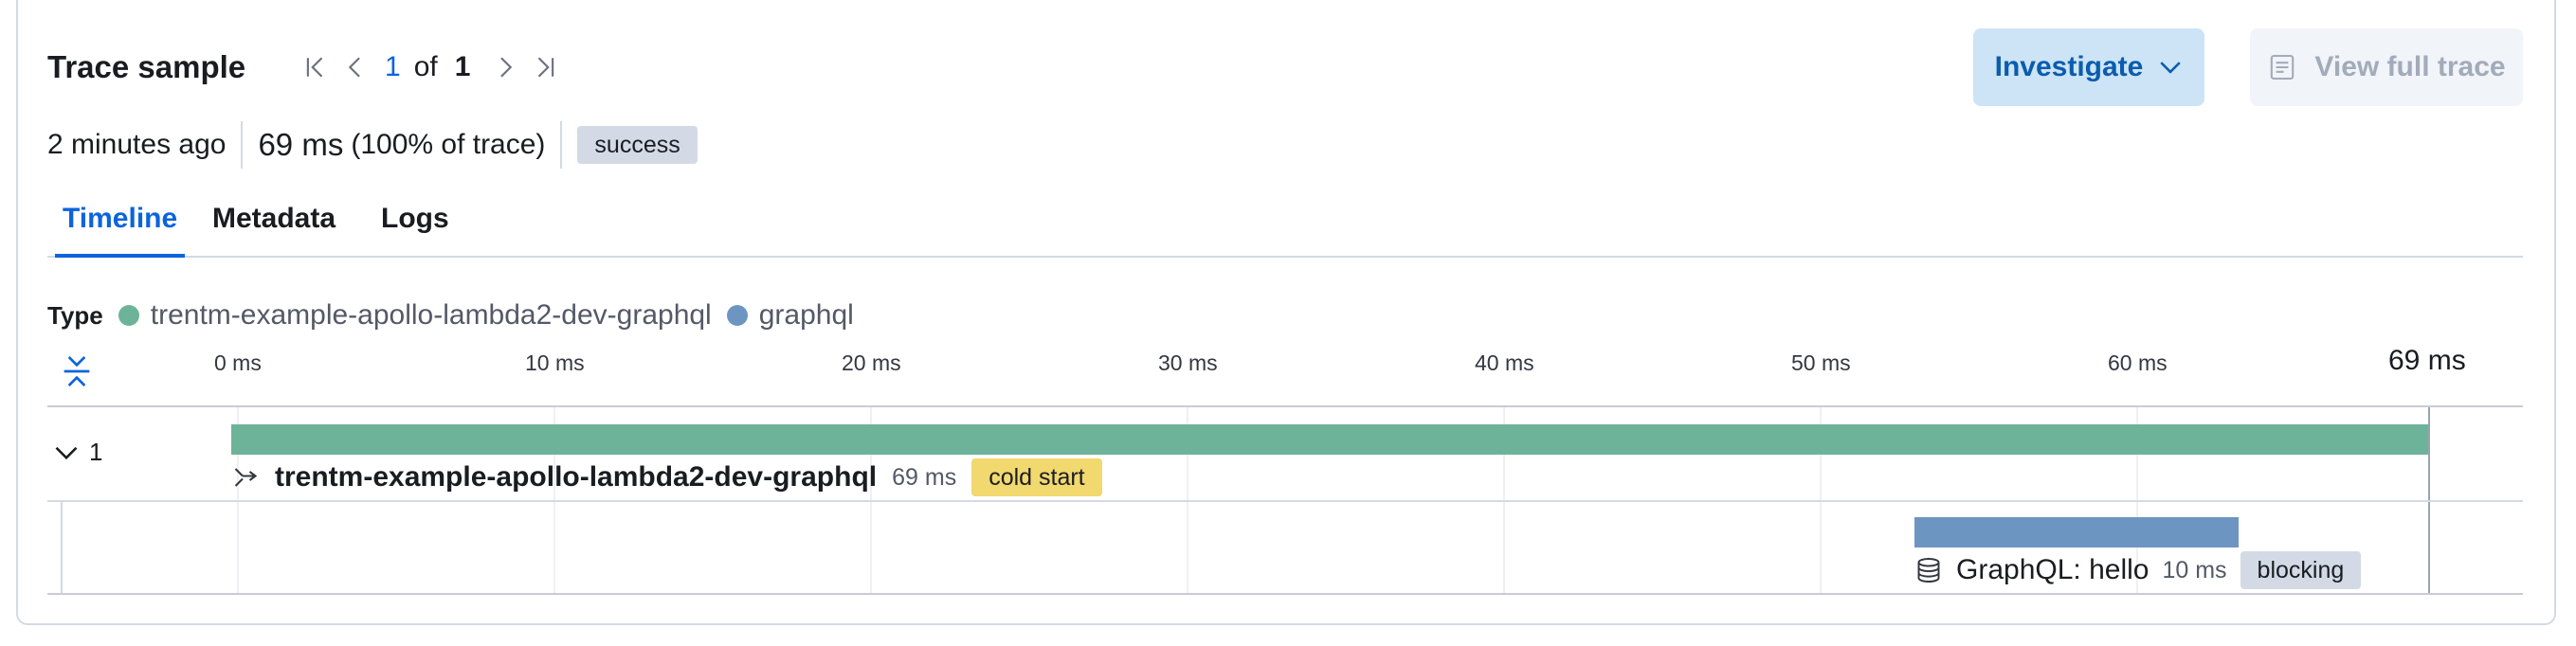 This screenshot has width=2576, height=646. I want to click on row-divider, so click(1285, 501).